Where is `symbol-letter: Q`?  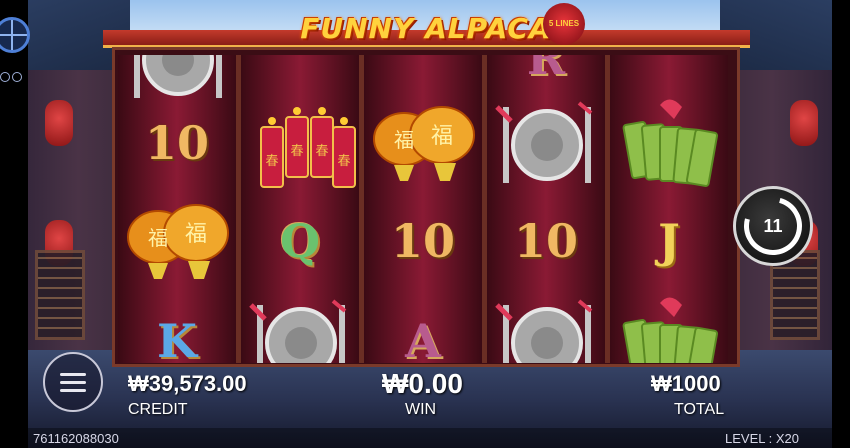
symbol-letter: Q is located at coordinates (300, 241).